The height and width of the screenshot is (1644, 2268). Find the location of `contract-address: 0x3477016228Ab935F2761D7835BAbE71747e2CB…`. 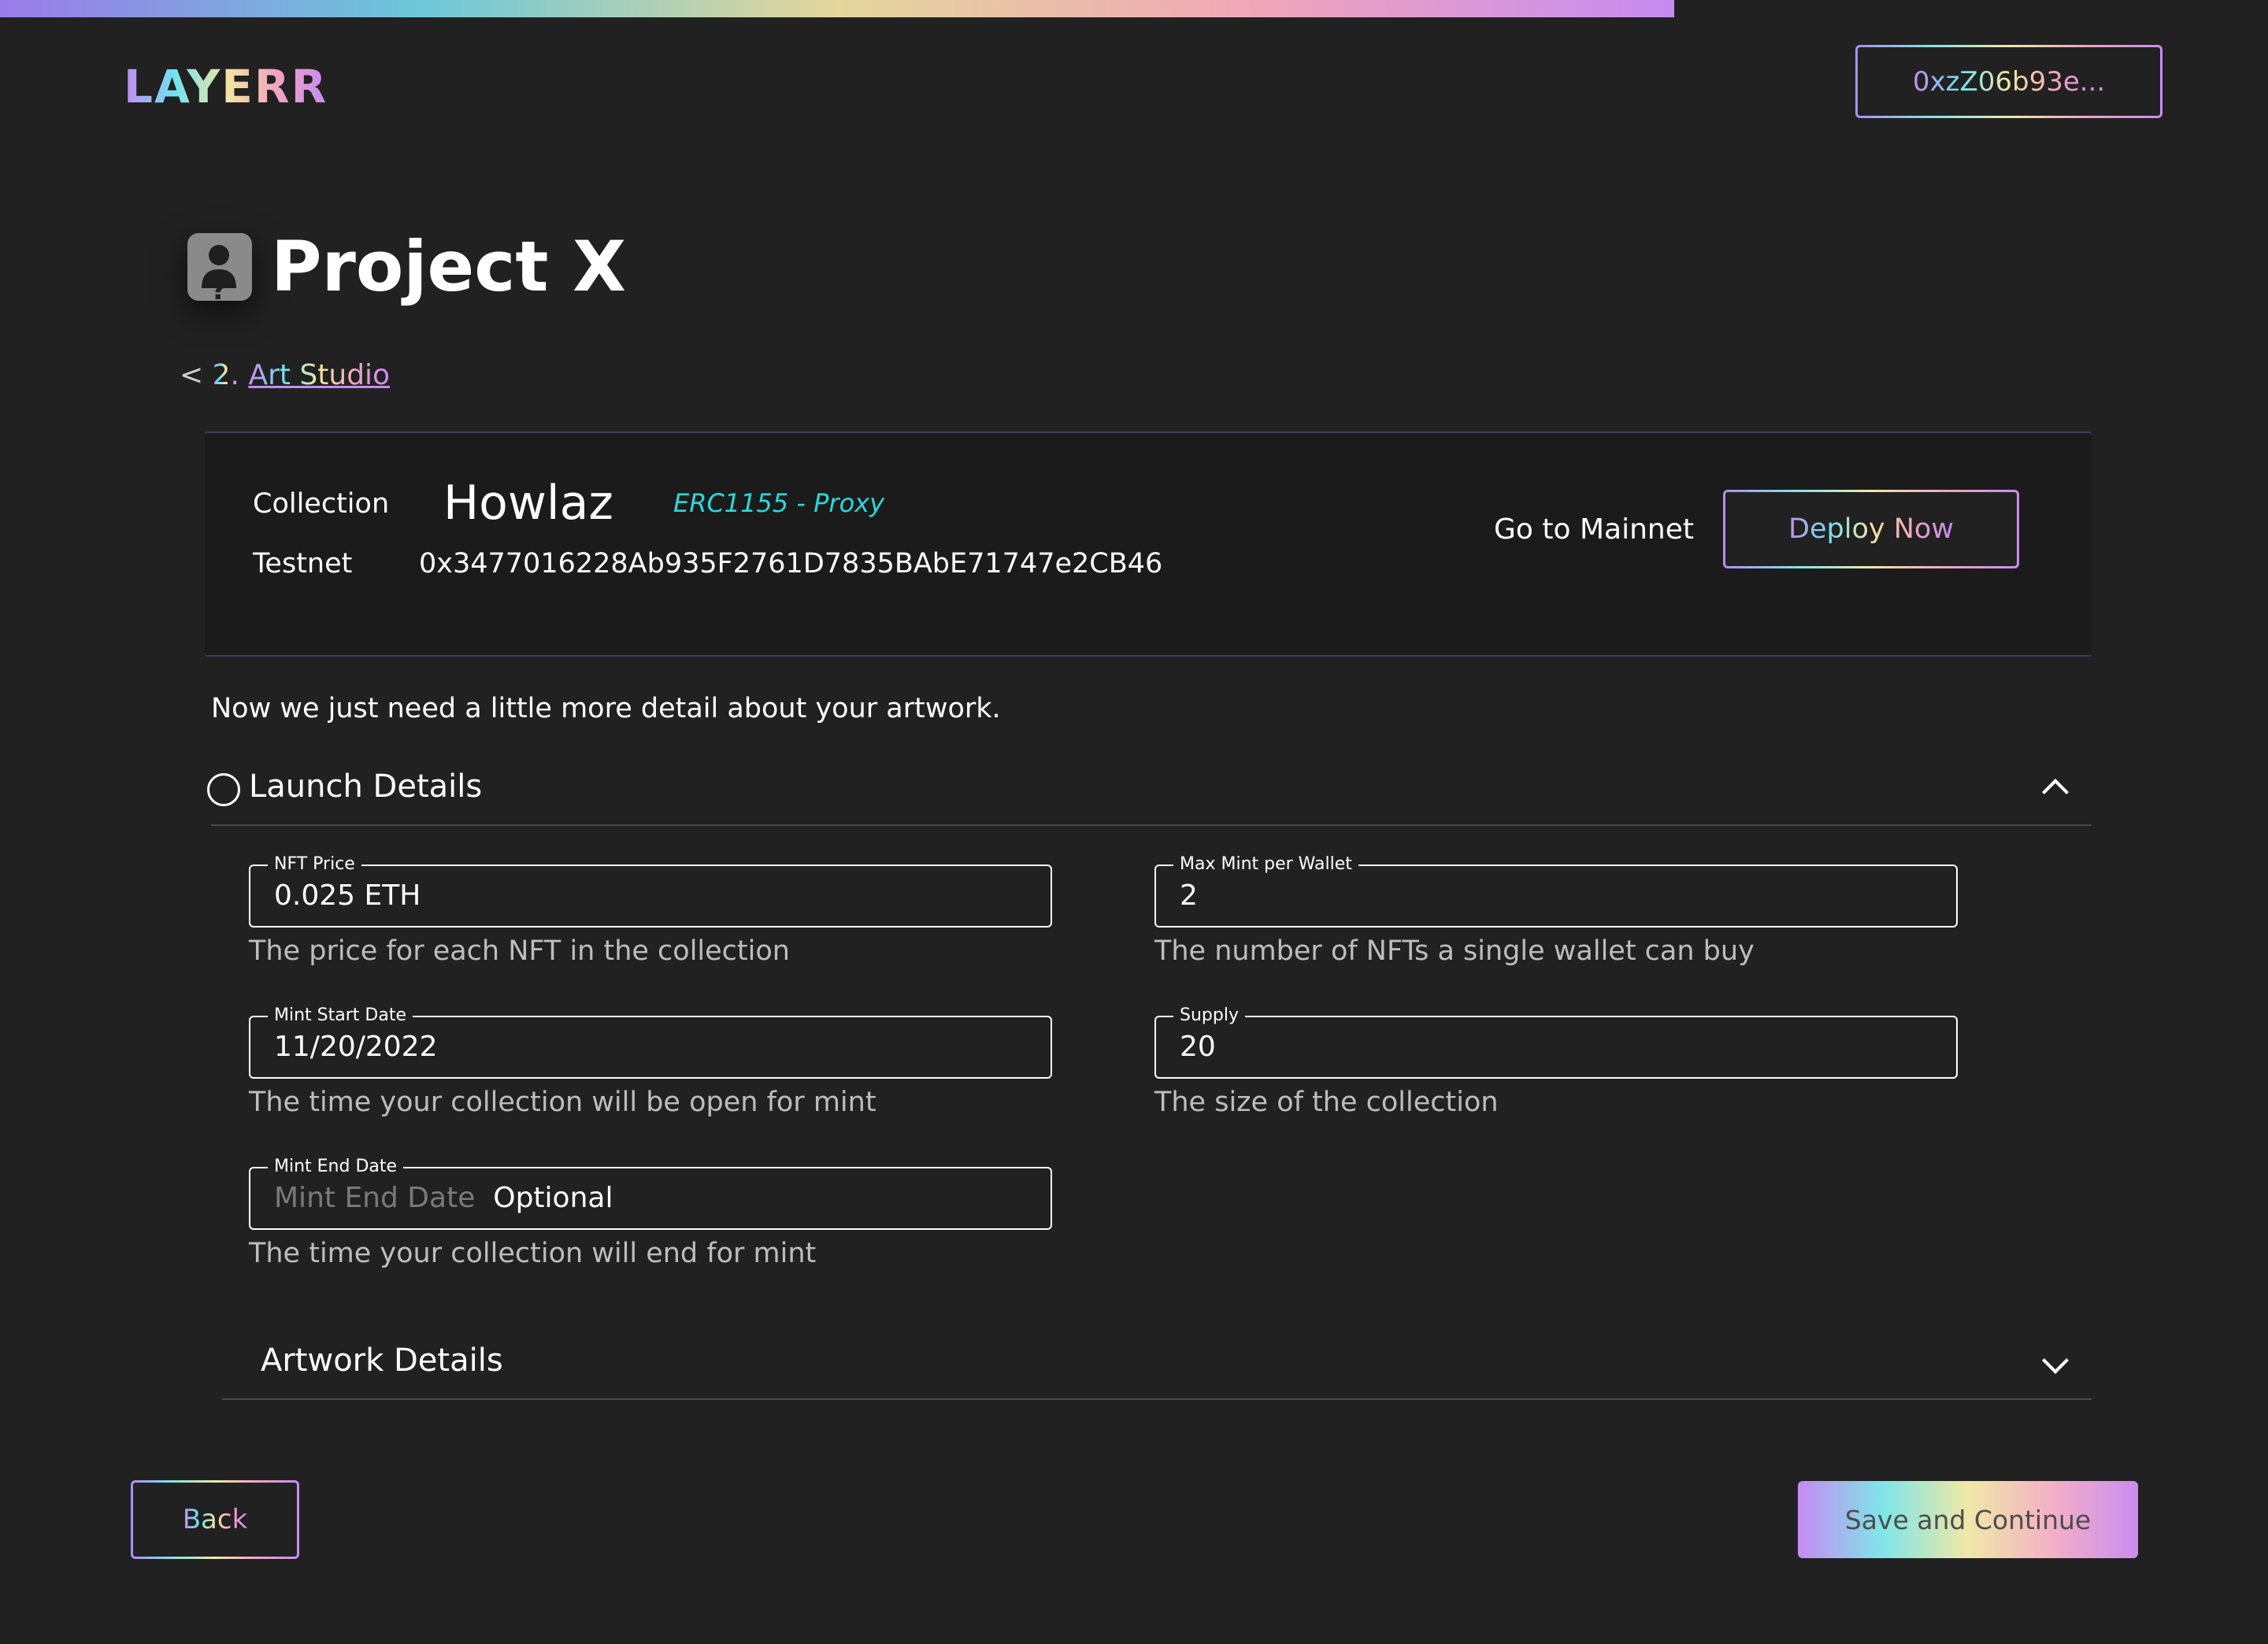

contract-address: 0x3477016228Ab935F2761D7835BAbE71747e2CB… is located at coordinates (791, 563).